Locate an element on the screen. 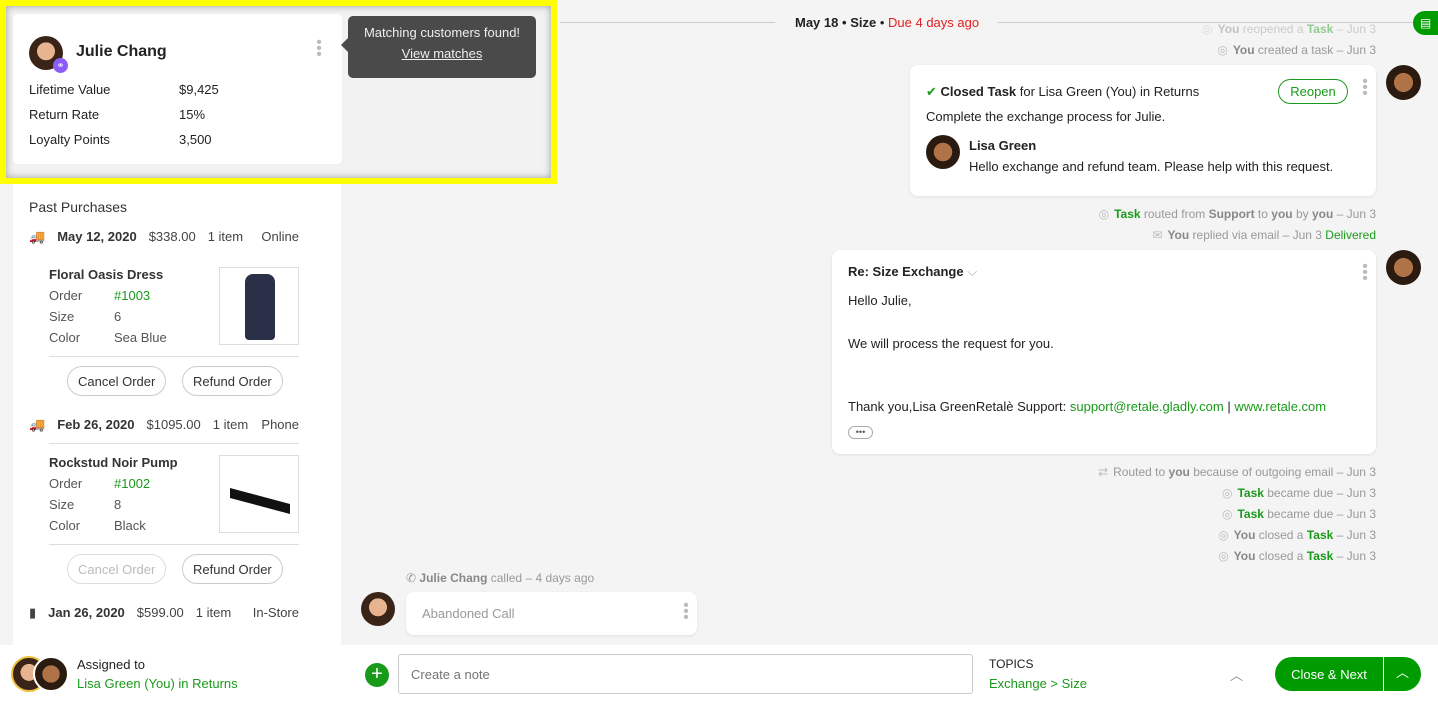 This screenshot has height=702, width=1438. event-text: replied via email – Jun 3 is located at coordinates (1257, 235).